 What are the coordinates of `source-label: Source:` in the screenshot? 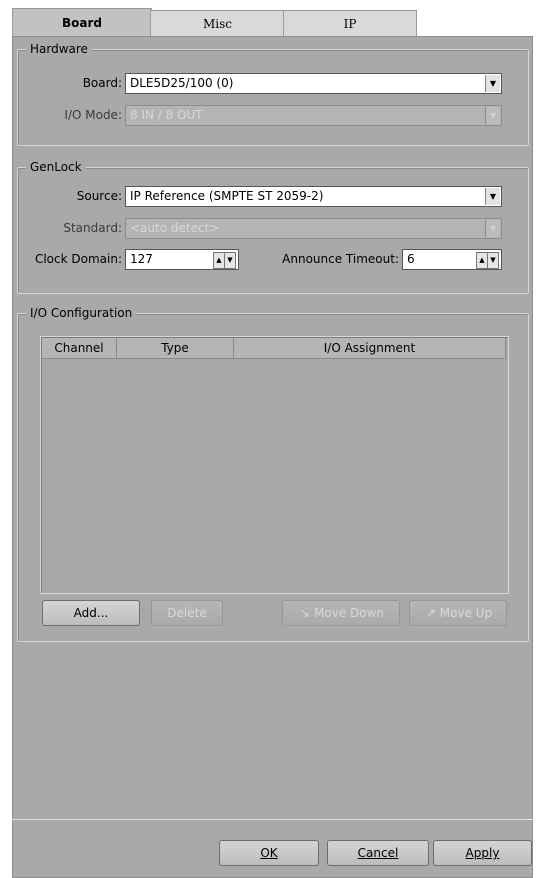 It's located at (99, 196).